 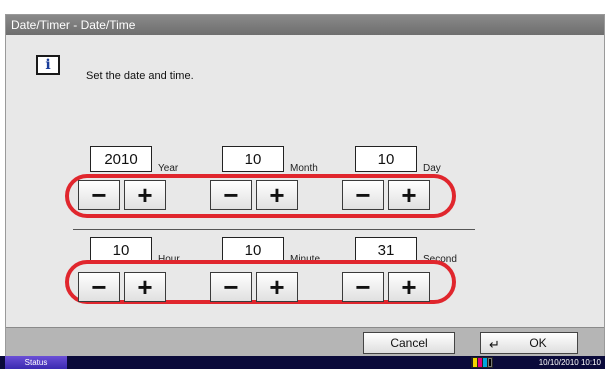 What do you see at coordinates (482, 362) in the screenshot?
I see `toner-level-icon` at bounding box center [482, 362].